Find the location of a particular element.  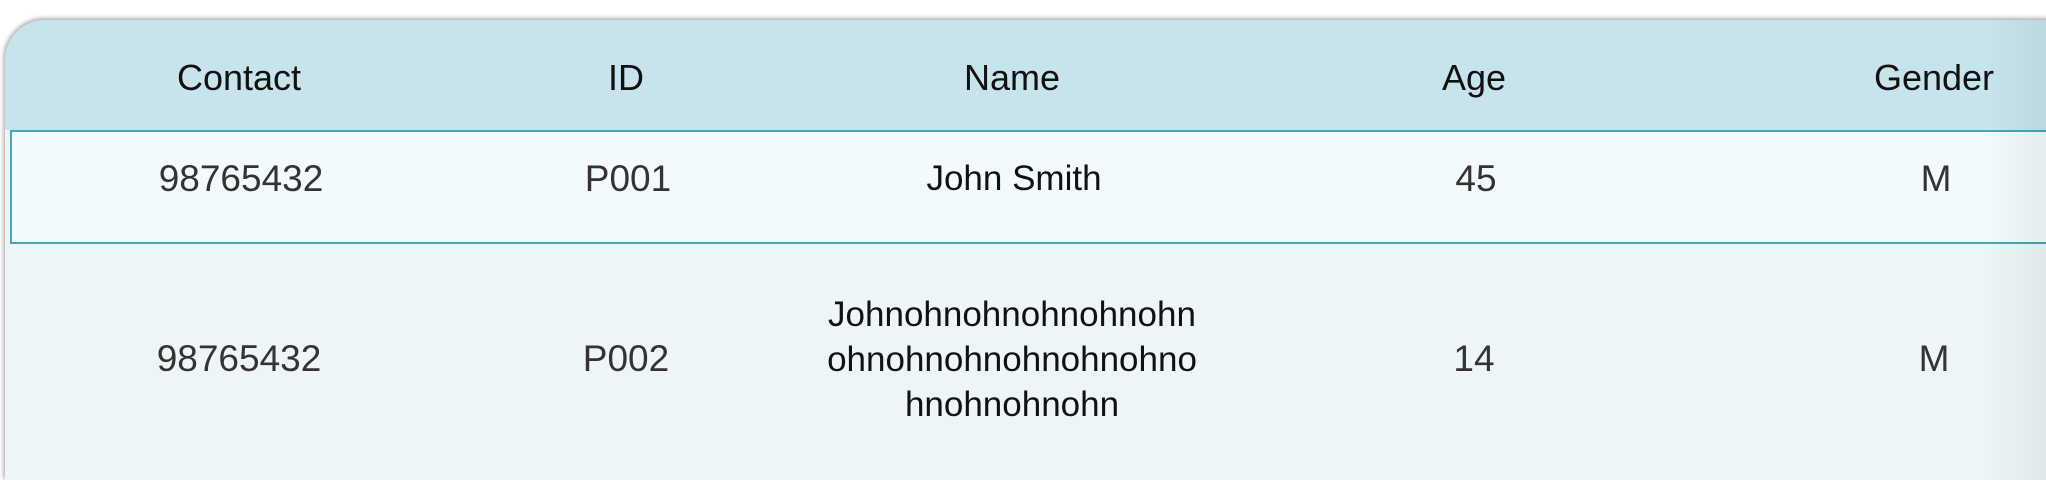

cell-id: P002 is located at coordinates (626, 358).